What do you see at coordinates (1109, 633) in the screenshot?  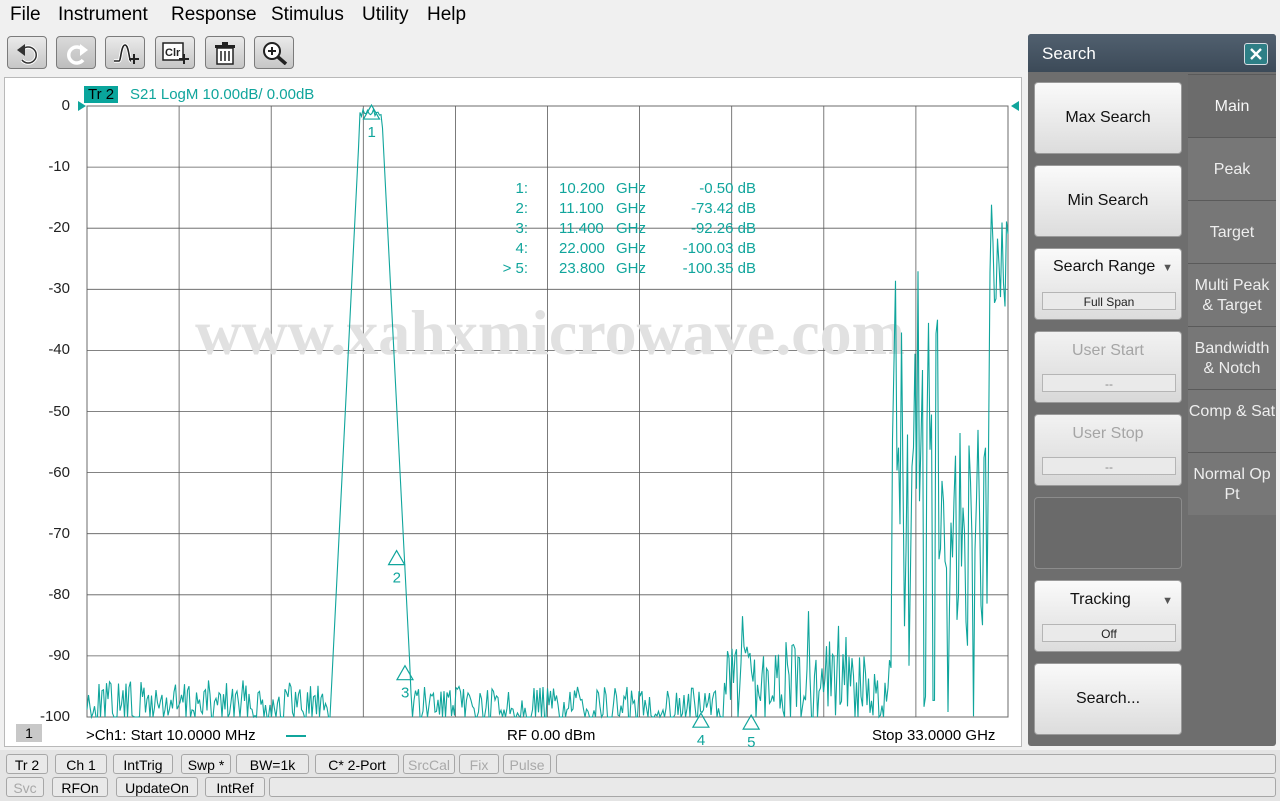 I see `tracking-value: Off` at bounding box center [1109, 633].